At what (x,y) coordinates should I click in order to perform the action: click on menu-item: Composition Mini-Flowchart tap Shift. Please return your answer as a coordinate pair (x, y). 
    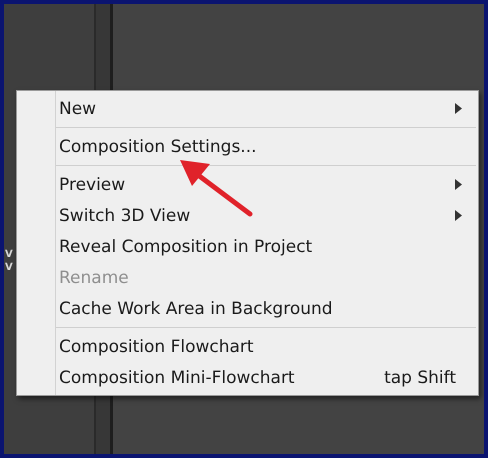
    Looking at the image, I should click on (247, 377).